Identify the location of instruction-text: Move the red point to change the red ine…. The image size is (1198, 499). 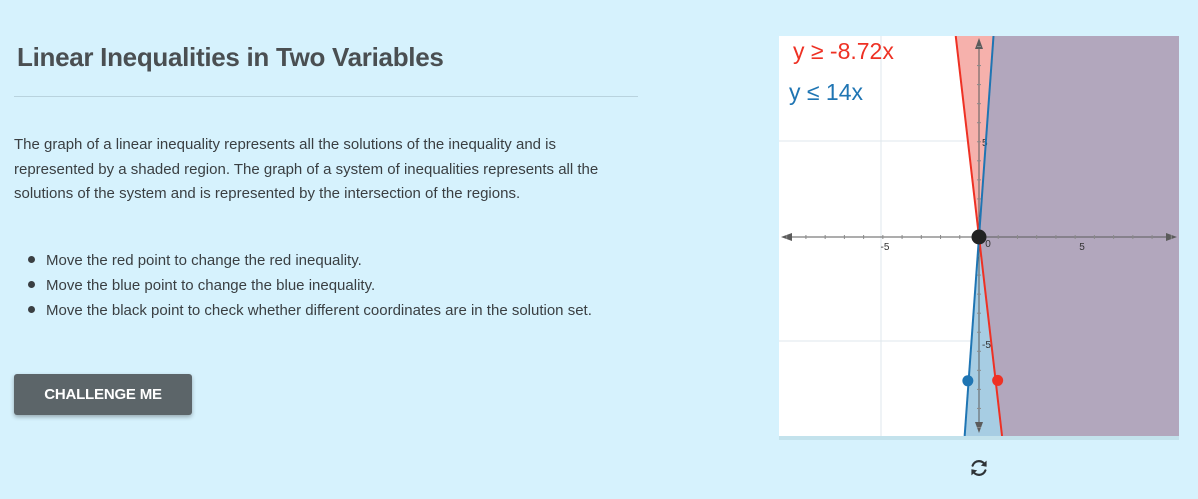
(204, 260).